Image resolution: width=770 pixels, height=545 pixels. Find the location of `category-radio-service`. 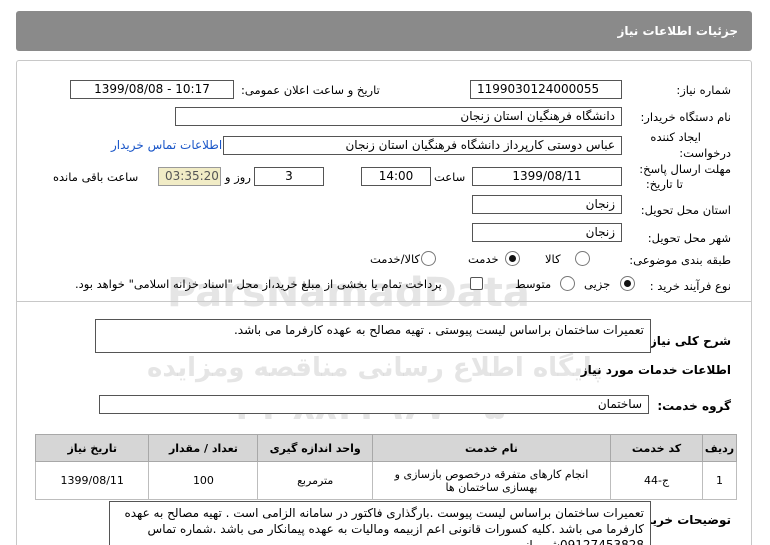

category-radio-service is located at coordinates (512, 258).